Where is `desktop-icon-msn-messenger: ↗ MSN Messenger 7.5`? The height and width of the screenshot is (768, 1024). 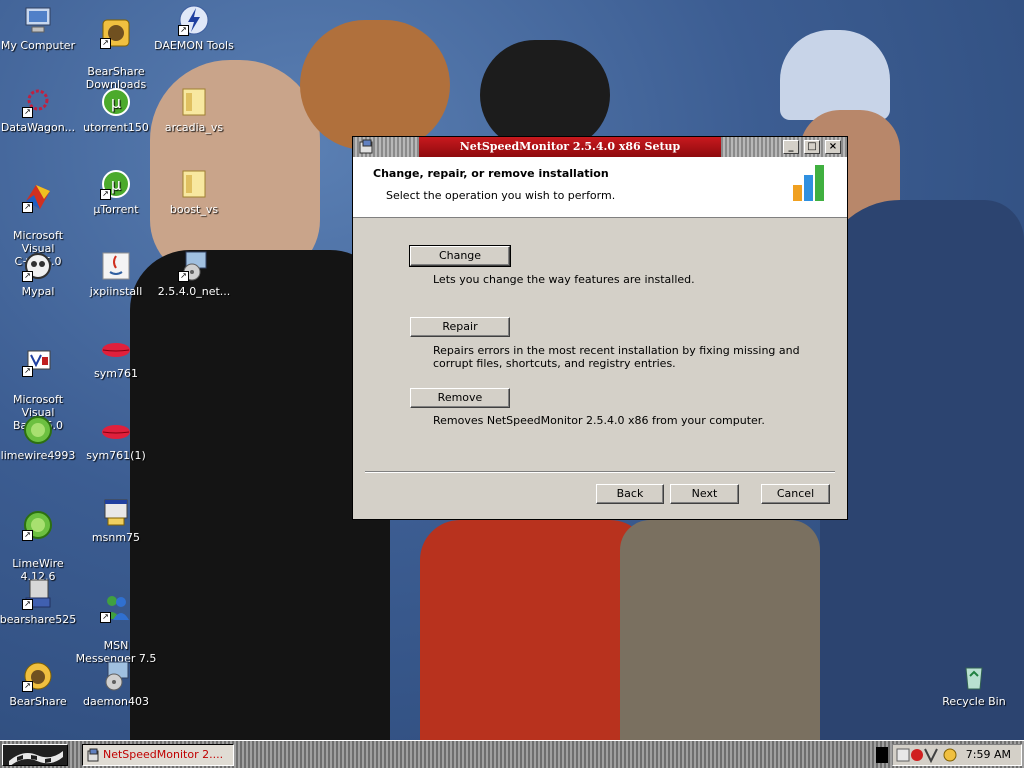 desktop-icon-msn-messenger: ↗ MSN Messenger 7.5 is located at coordinates (116, 621).